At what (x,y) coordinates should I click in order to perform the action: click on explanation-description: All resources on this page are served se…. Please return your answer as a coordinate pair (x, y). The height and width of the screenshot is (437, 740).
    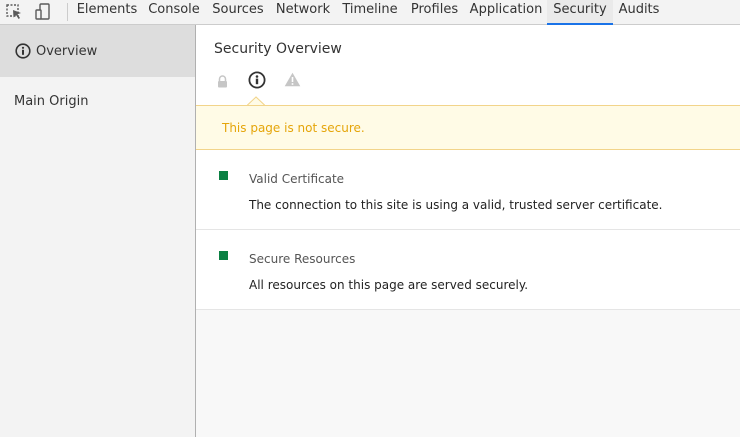
    Looking at the image, I should click on (389, 285).